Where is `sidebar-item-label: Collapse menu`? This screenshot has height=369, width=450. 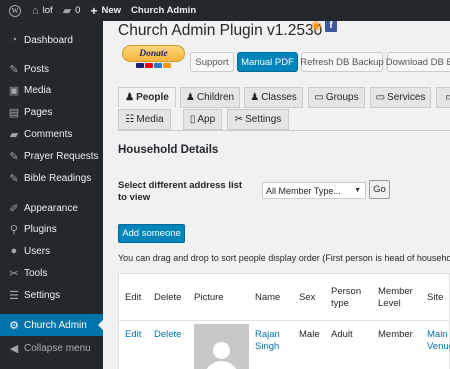
sidebar-item-label: Collapse menu is located at coordinates (57, 348).